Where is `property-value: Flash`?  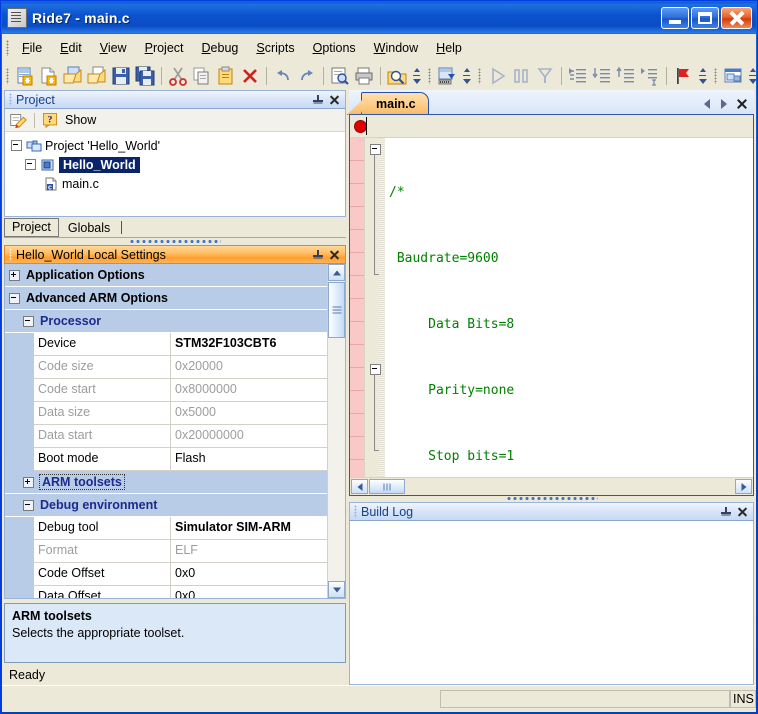 property-value: Flash is located at coordinates (249, 459).